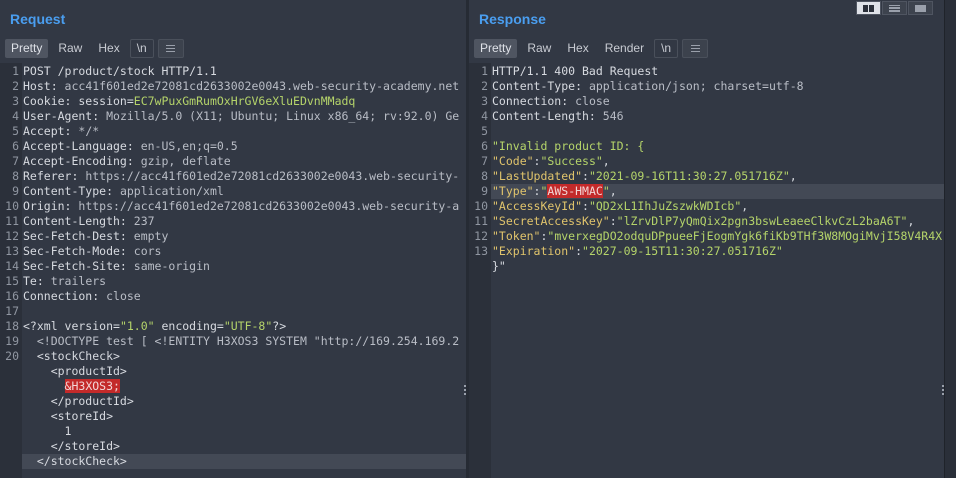  What do you see at coordinates (481, 221) in the screenshot?
I see `line-number: 11` at bounding box center [481, 221].